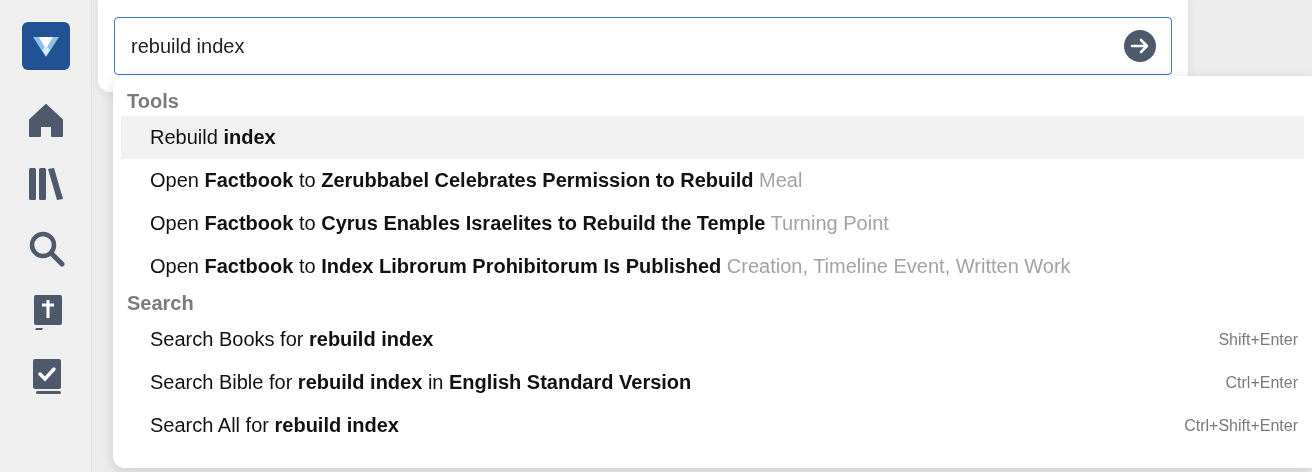 The height and width of the screenshot is (472, 1312). I want to click on suggestion-item: Open Factbook to Index Librorum Prohibitorum Is Published Creation, Timeline Event, Written Work, so click(712, 266).